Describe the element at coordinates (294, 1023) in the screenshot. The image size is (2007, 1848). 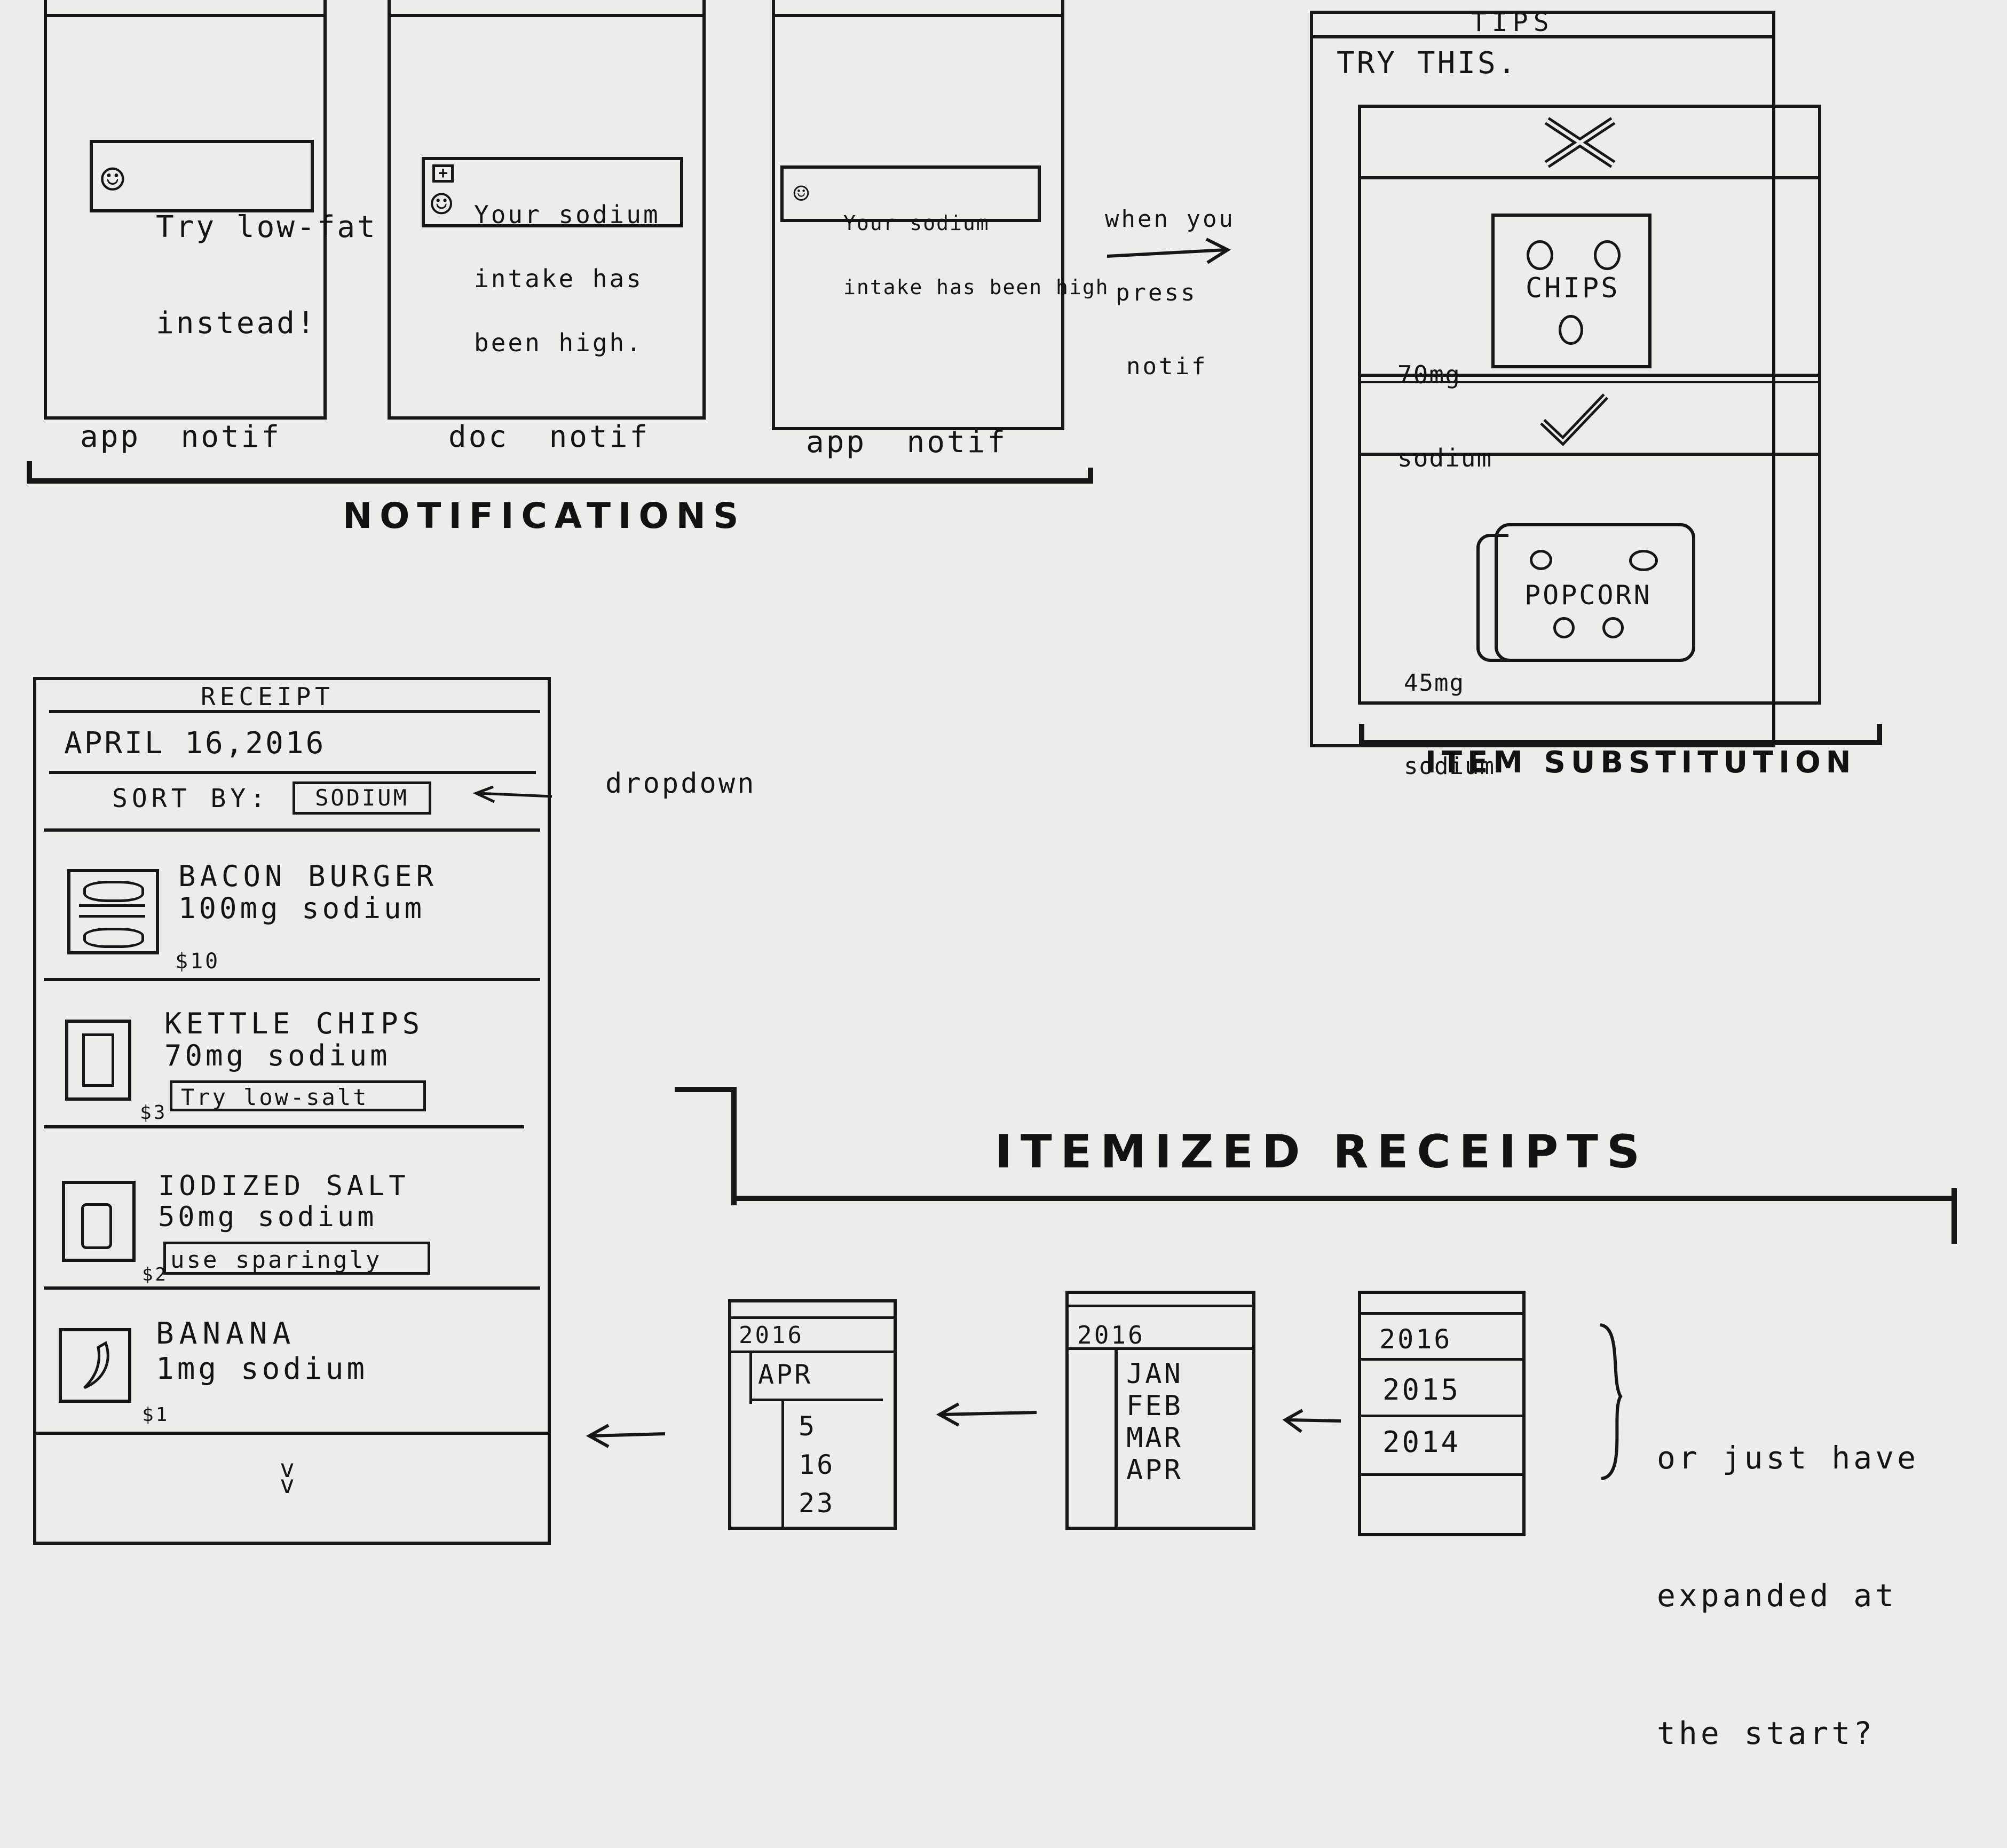
I see `item-name: KETTLE CHIPS` at that location.